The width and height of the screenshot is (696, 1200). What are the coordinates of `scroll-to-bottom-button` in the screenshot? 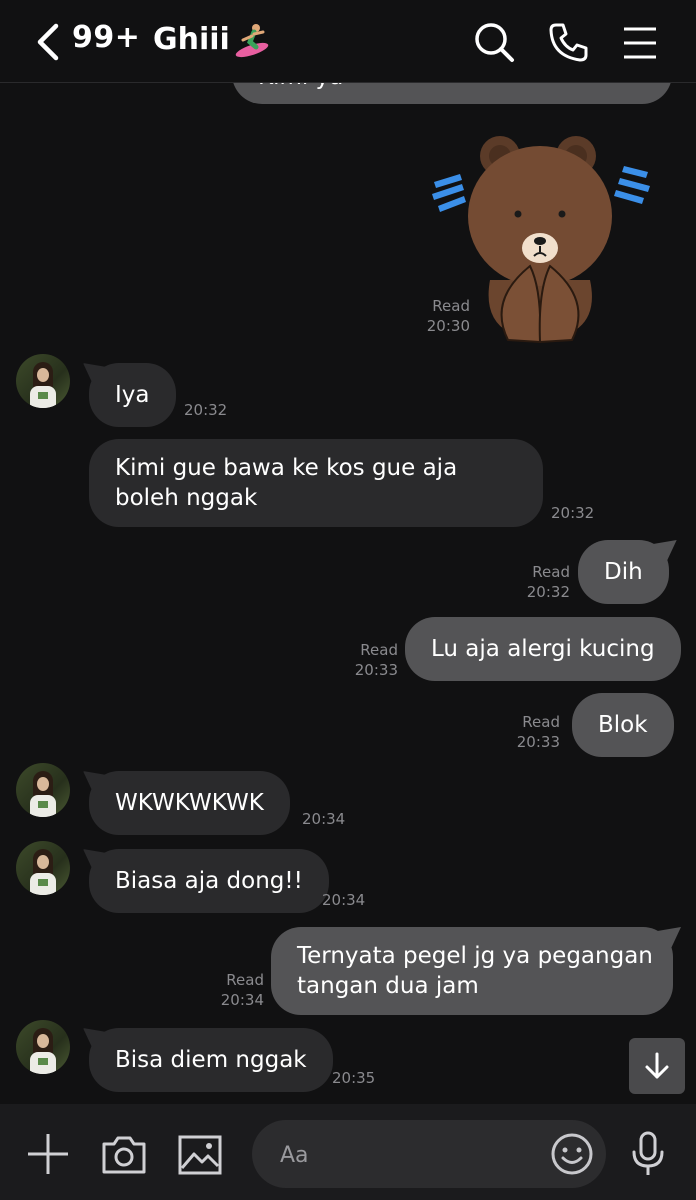 It's located at (657, 1066).